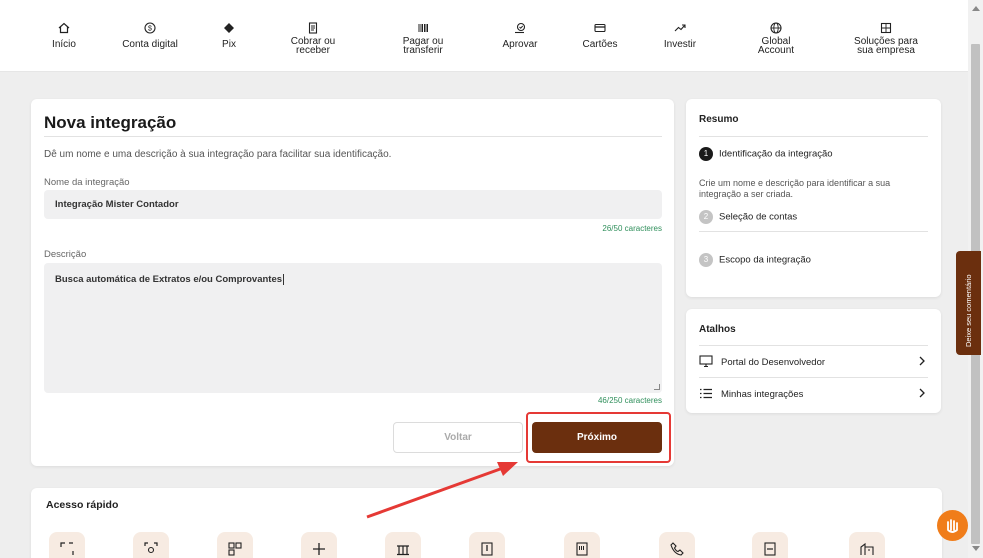 The width and height of the screenshot is (983, 558). What do you see at coordinates (629, 400) in the screenshot?
I see `description-char-counter: 46/250 caracteres` at bounding box center [629, 400].